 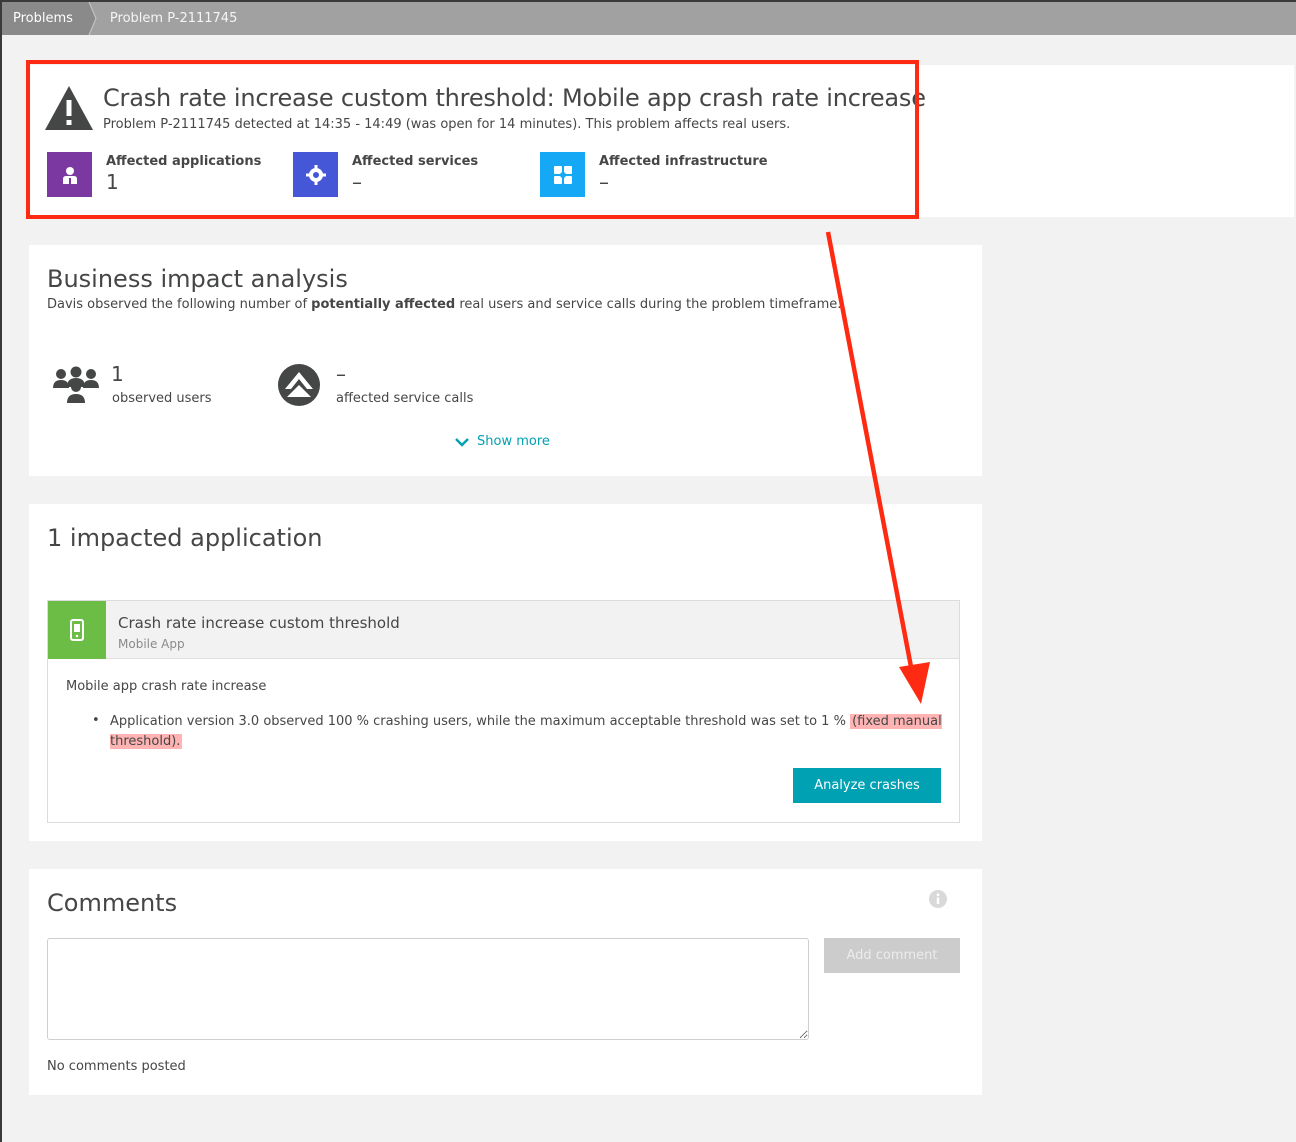 What do you see at coordinates (938, 899) in the screenshot?
I see `info-icon` at bounding box center [938, 899].